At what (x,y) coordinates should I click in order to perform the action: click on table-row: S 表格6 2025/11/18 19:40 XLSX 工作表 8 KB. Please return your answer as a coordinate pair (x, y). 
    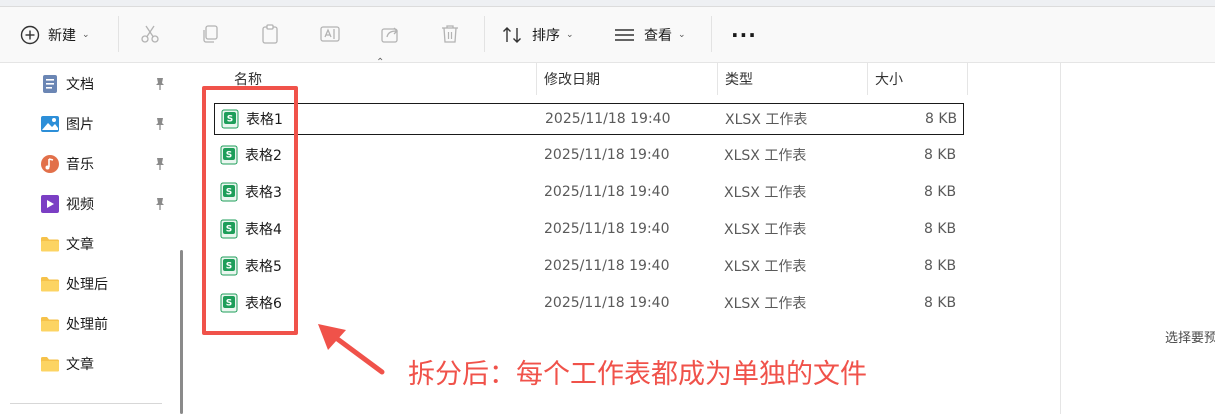
    Looking at the image, I should click on (589, 304).